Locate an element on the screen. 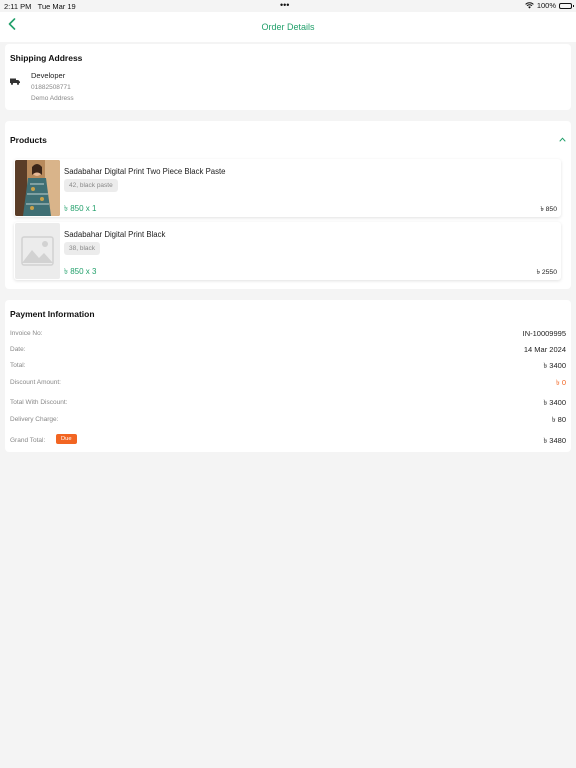 The height and width of the screenshot is (768, 576). invoice-value: IN-10009995 is located at coordinates (544, 333).